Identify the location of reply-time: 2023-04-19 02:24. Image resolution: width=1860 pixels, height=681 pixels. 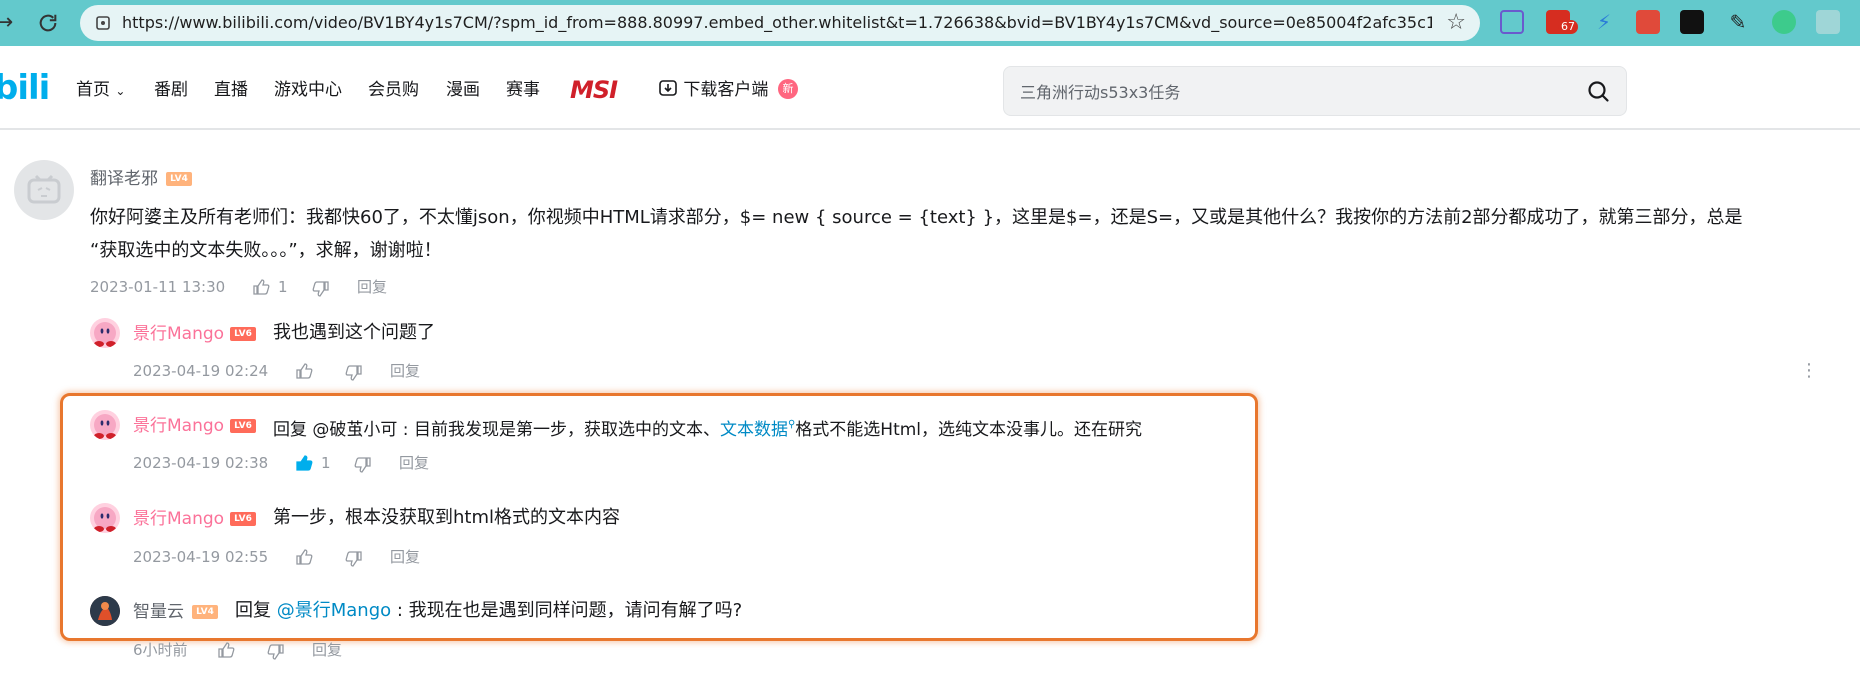
(201, 371).